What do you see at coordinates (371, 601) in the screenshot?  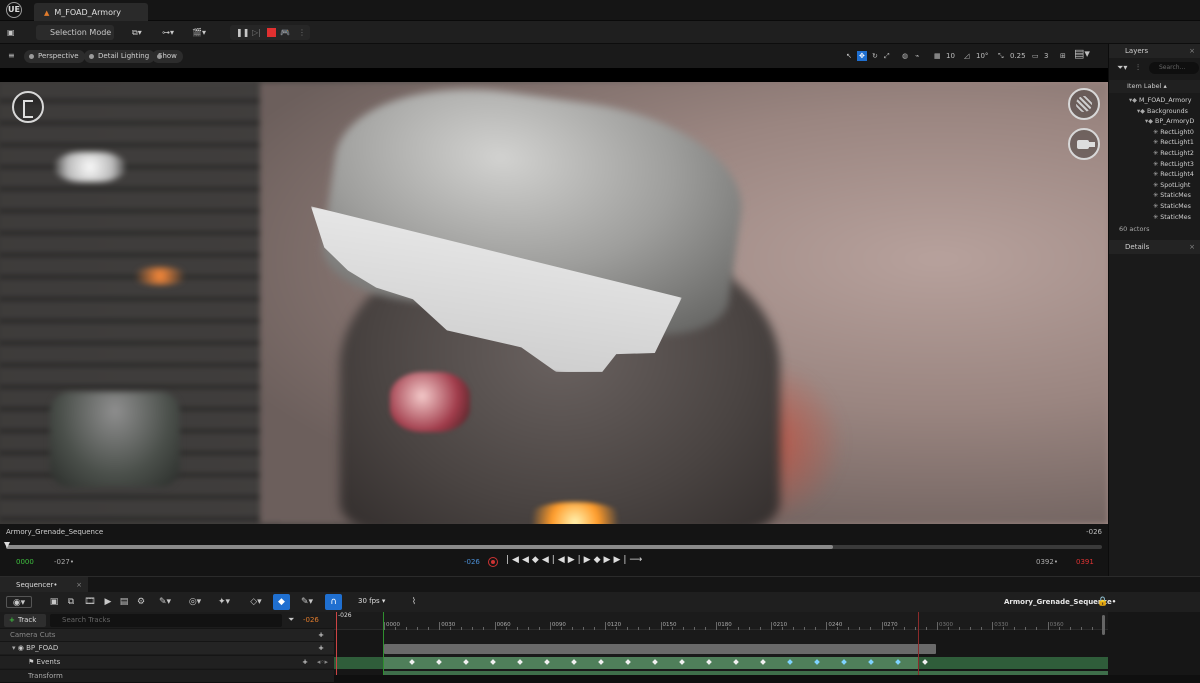 I see `frame-rate-dropdown: 30 fps ▾` at bounding box center [371, 601].